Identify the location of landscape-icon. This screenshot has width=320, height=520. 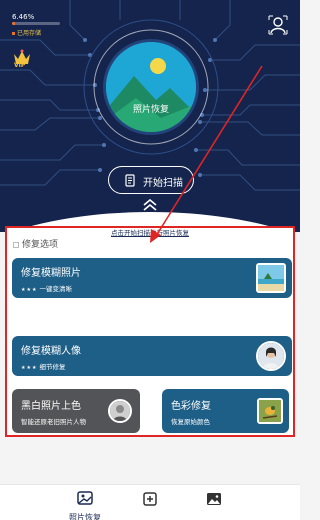
(151, 87).